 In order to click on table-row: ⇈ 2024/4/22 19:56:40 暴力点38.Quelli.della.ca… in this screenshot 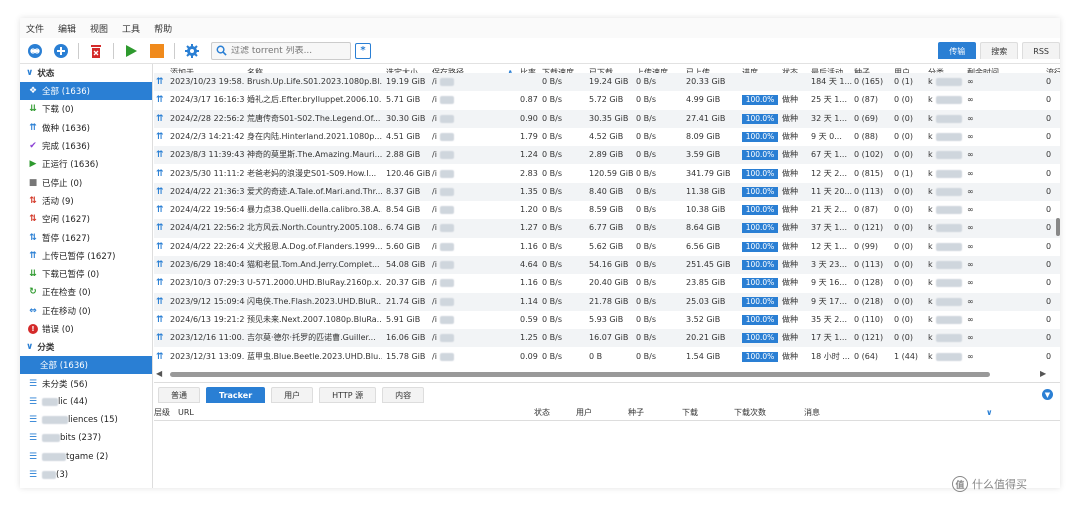, I will do `click(607, 210)`.